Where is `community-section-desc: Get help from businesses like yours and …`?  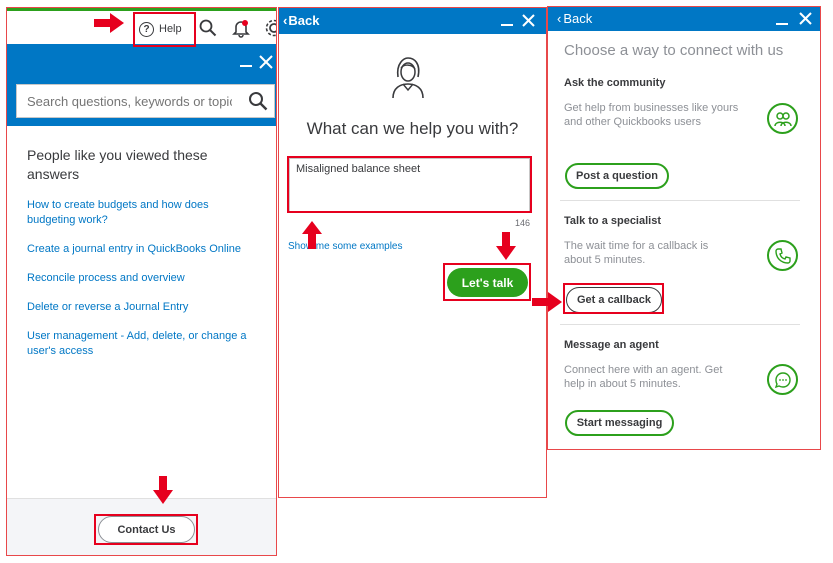
community-section-desc: Get help from businesses like yours and … is located at coordinates (651, 115).